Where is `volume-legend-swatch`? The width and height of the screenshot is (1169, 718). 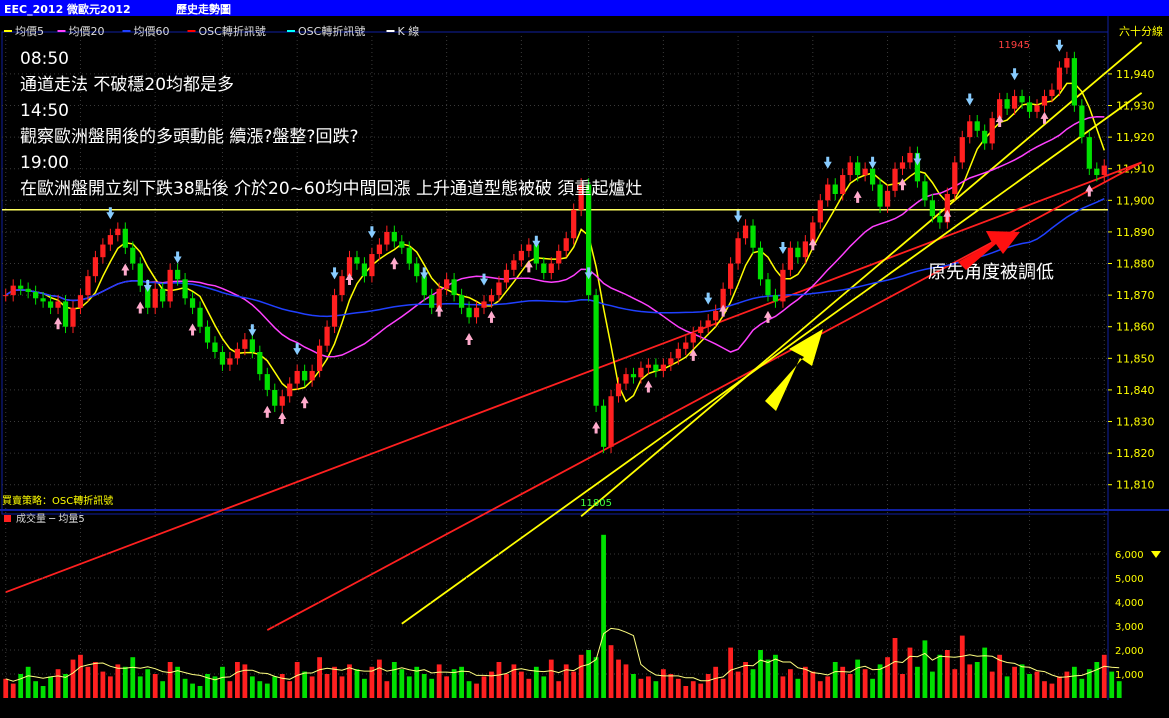 volume-legend-swatch is located at coordinates (7, 518).